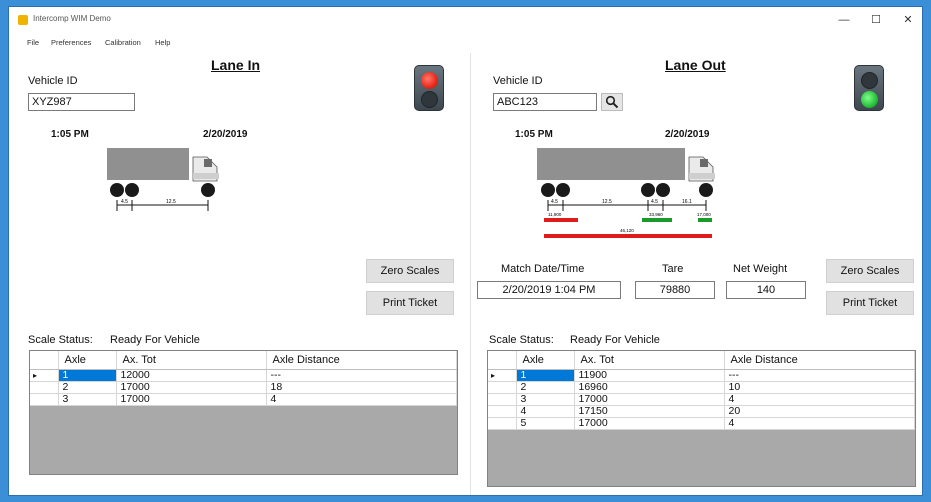  Describe the element at coordinates (72, 18) in the screenshot. I see `window-title: Intercomp WIM Demo` at that location.